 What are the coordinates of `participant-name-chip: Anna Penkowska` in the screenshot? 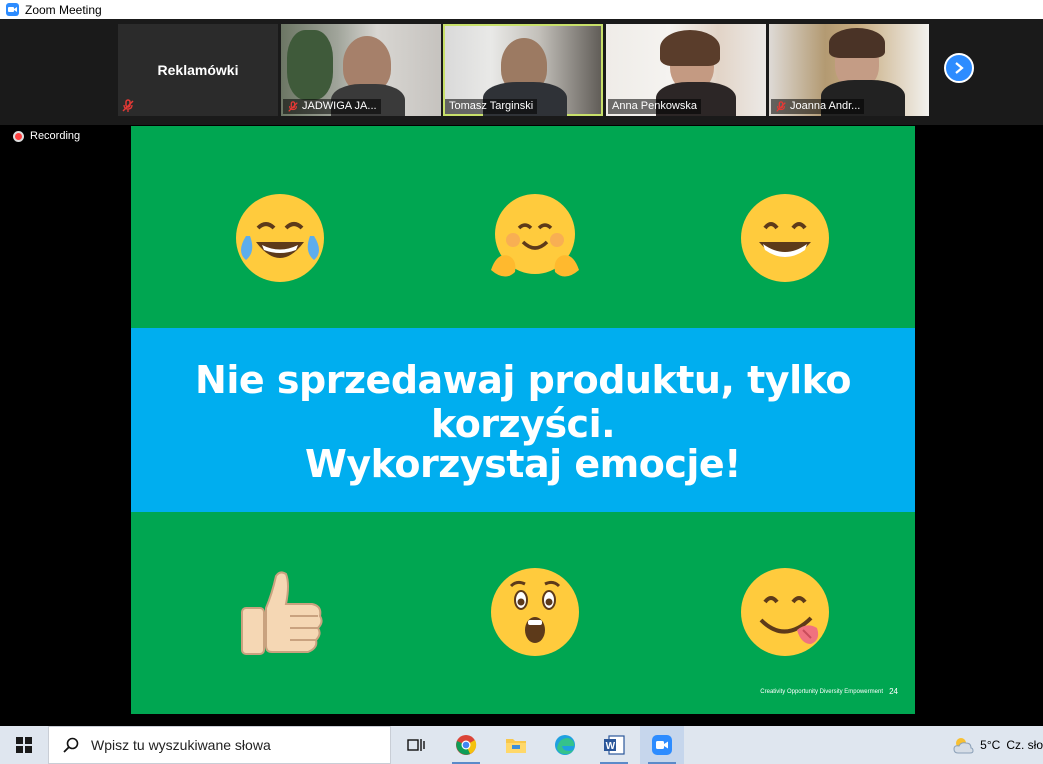 It's located at (654, 106).